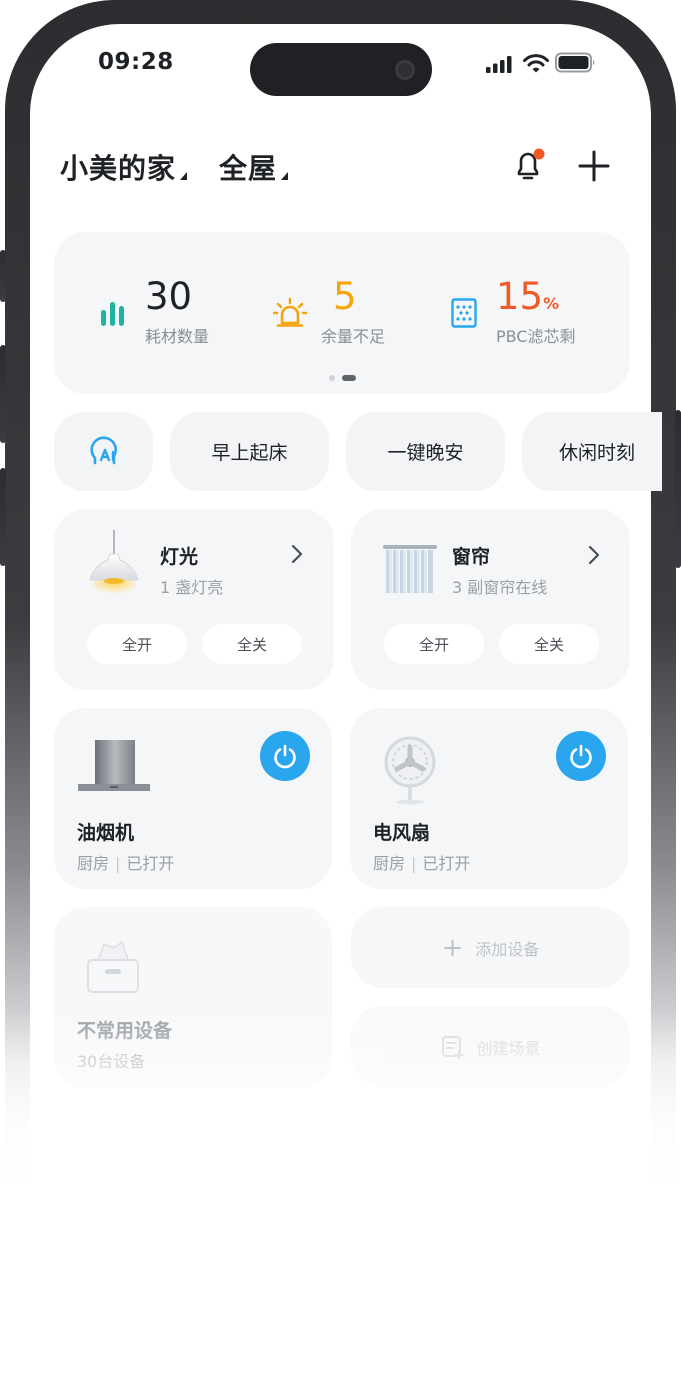 This screenshot has width=681, height=1398. What do you see at coordinates (332, 378) in the screenshot?
I see `page-dot` at bounding box center [332, 378].